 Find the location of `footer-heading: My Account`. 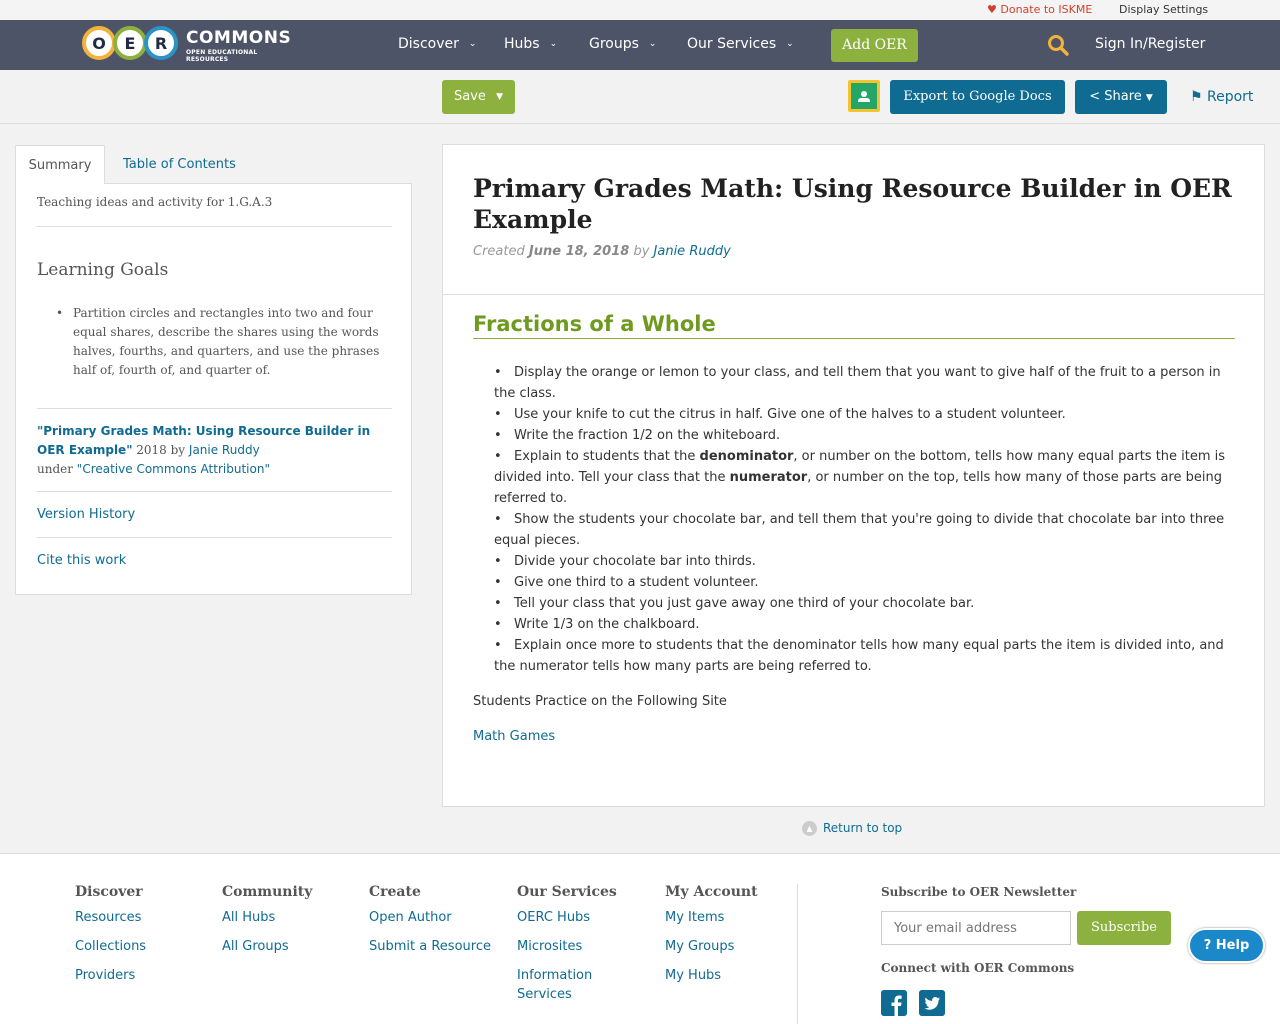

footer-heading: My Account is located at coordinates (711, 892).